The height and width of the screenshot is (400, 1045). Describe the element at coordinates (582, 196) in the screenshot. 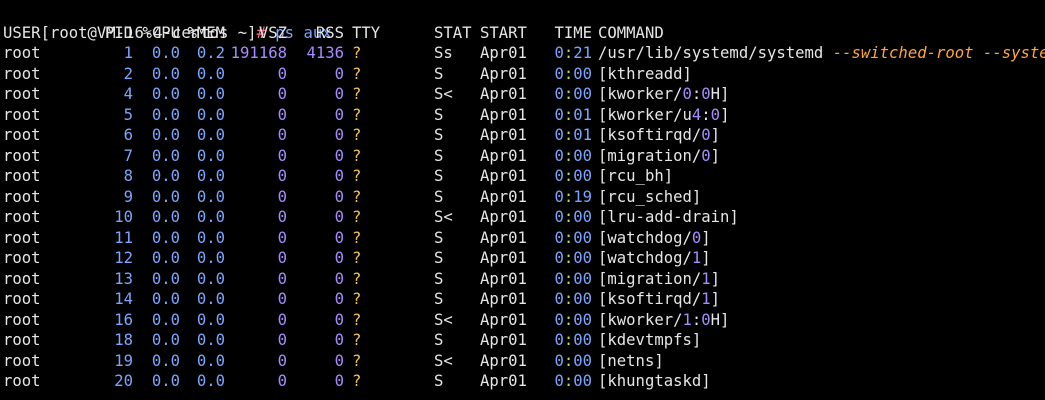

I see `process-time-minutes: 19` at that location.